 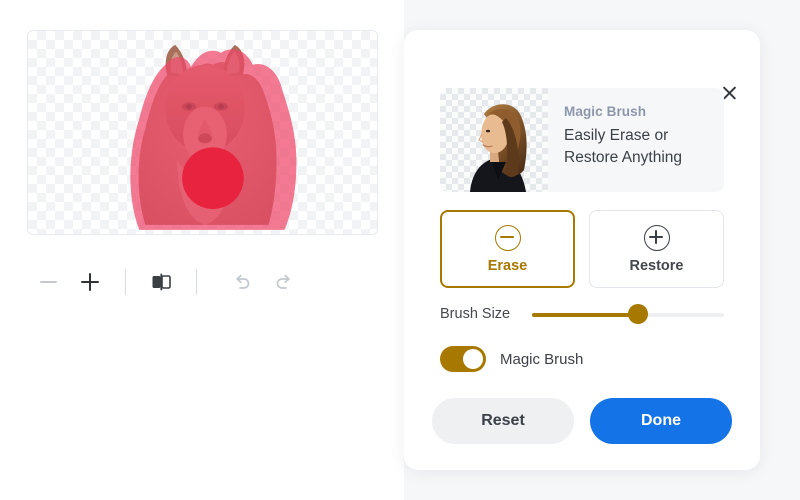 I want to click on undo-icon, so click(x=243, y=281).